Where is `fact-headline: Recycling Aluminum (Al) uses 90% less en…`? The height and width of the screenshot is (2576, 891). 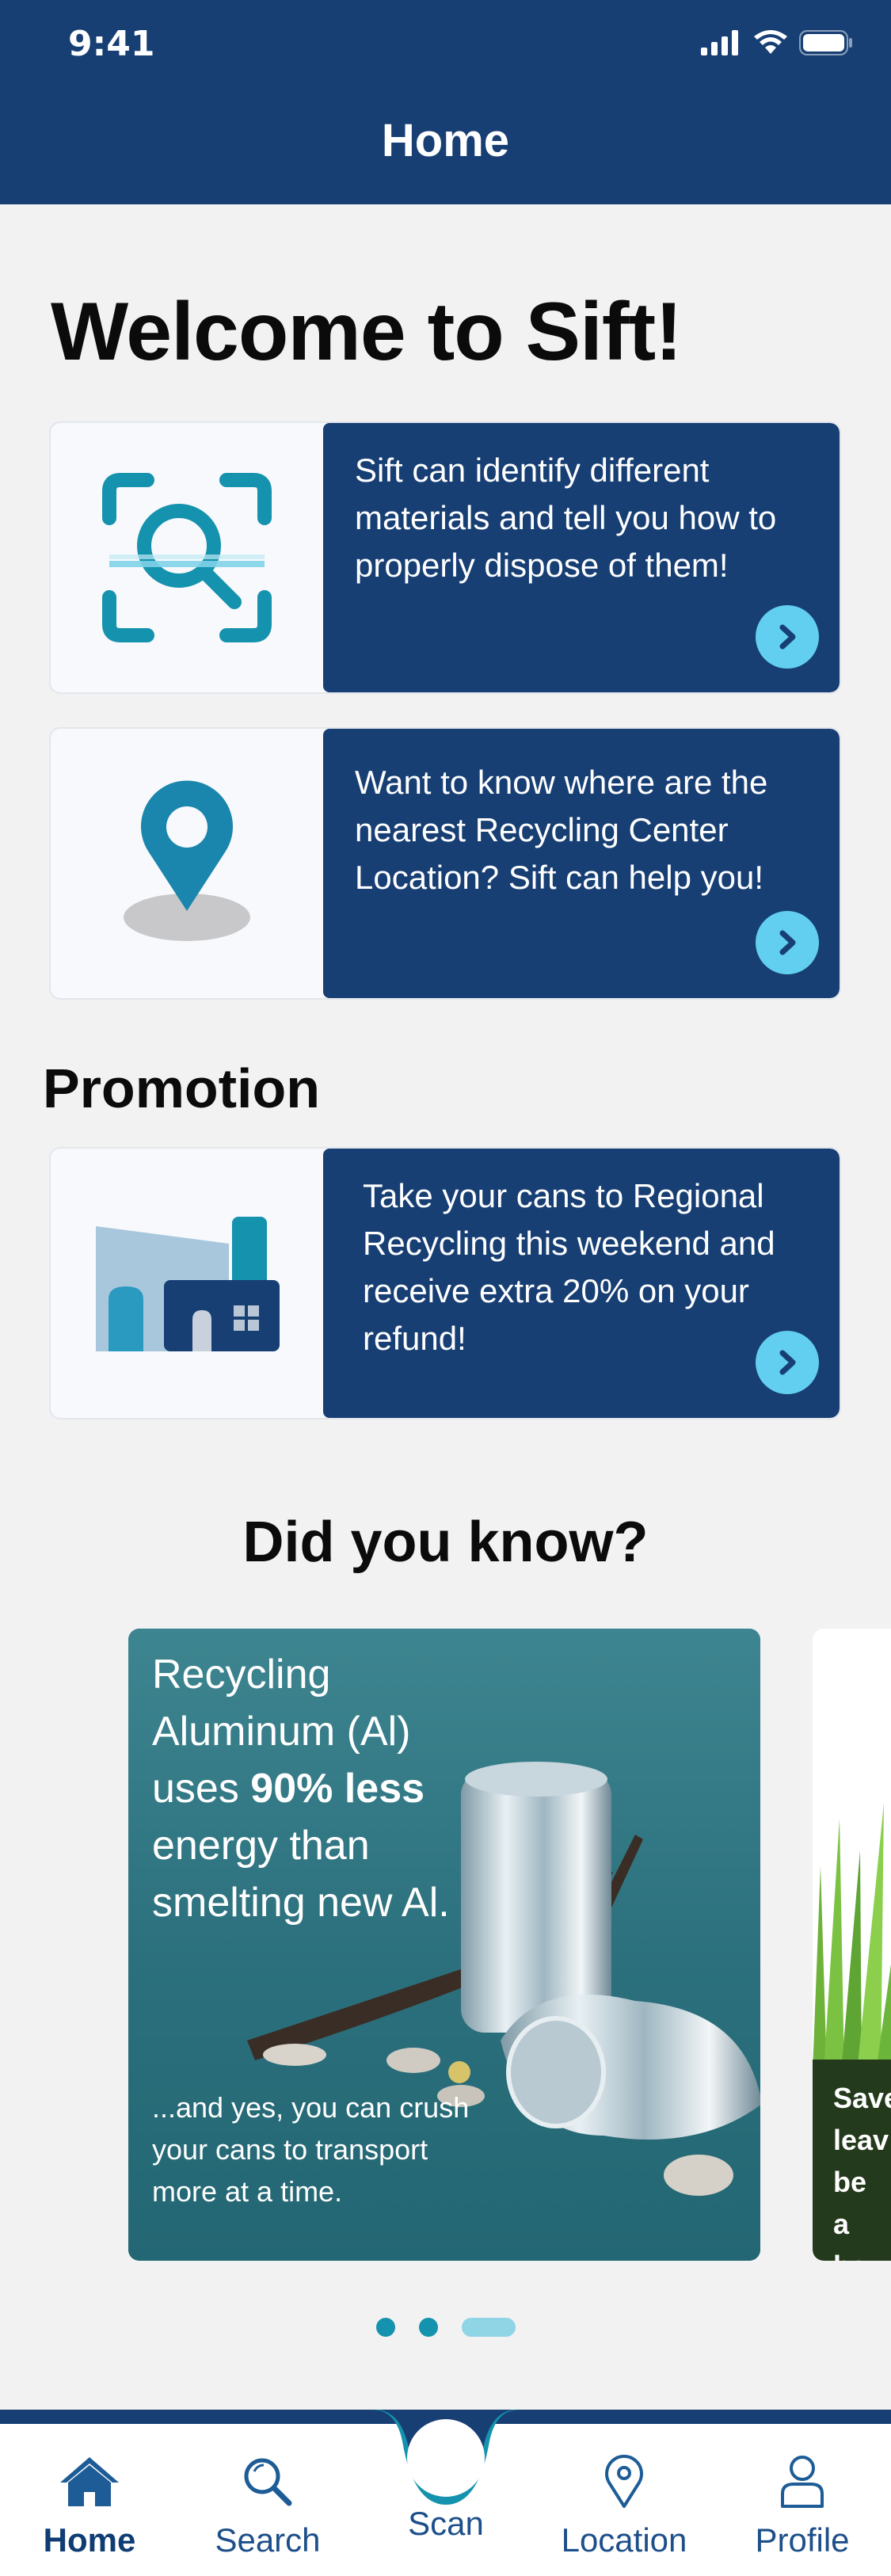
fact-headline: Recycling Aluminum (Al) uses 90% less en… is located at coordinates (301, 1789).